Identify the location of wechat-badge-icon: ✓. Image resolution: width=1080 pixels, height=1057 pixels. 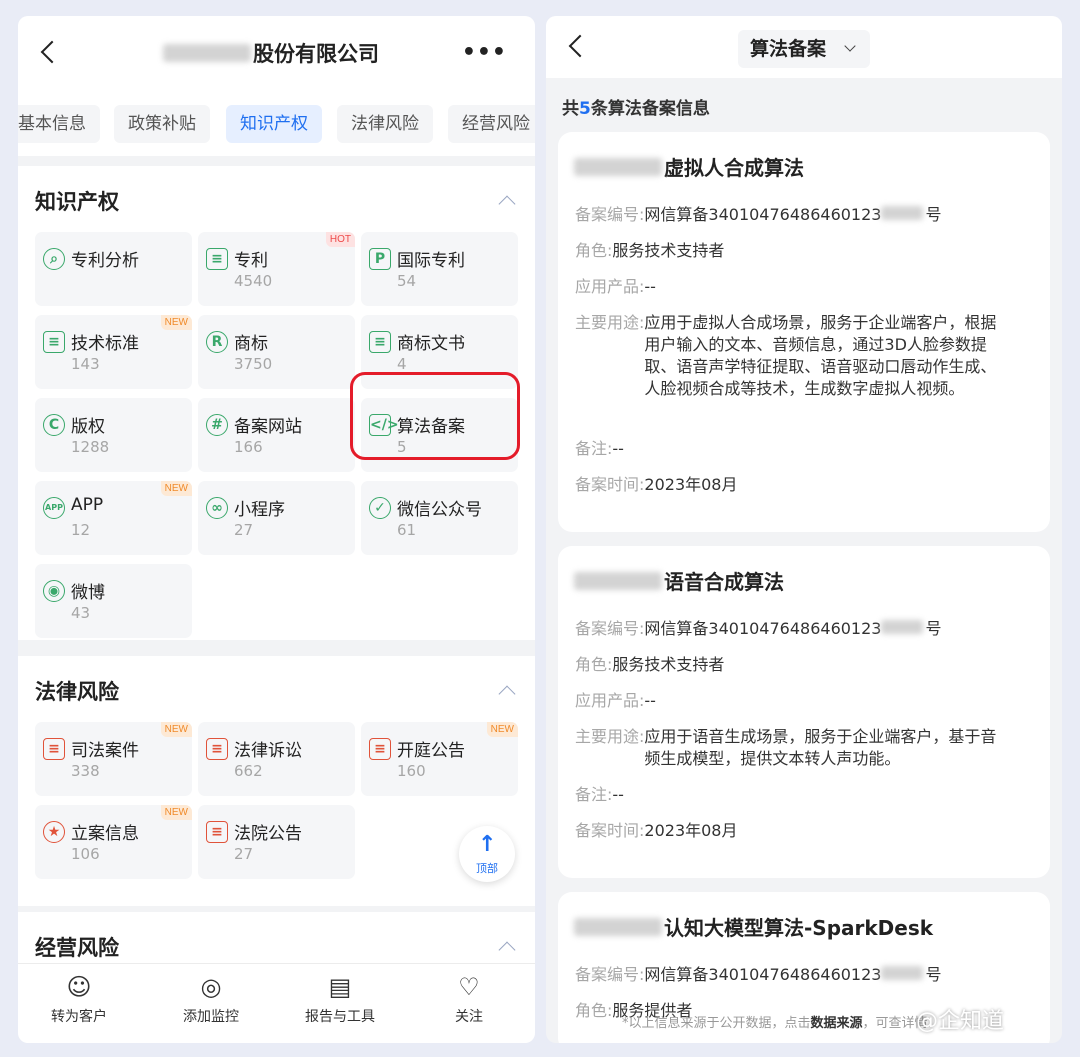
(380, 508).